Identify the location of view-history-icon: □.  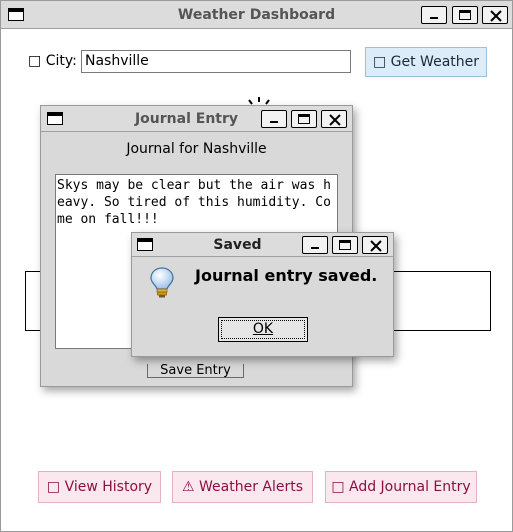
(53, 487).